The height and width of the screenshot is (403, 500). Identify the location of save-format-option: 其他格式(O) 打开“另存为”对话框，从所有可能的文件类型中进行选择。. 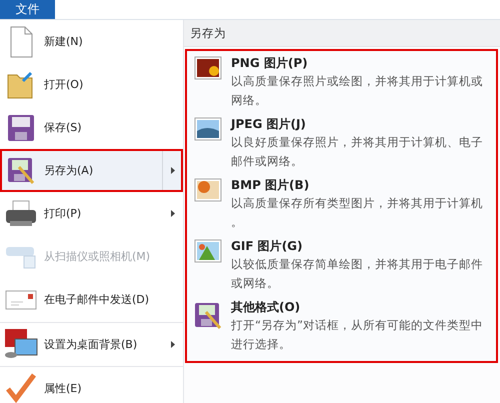
(341, 326).